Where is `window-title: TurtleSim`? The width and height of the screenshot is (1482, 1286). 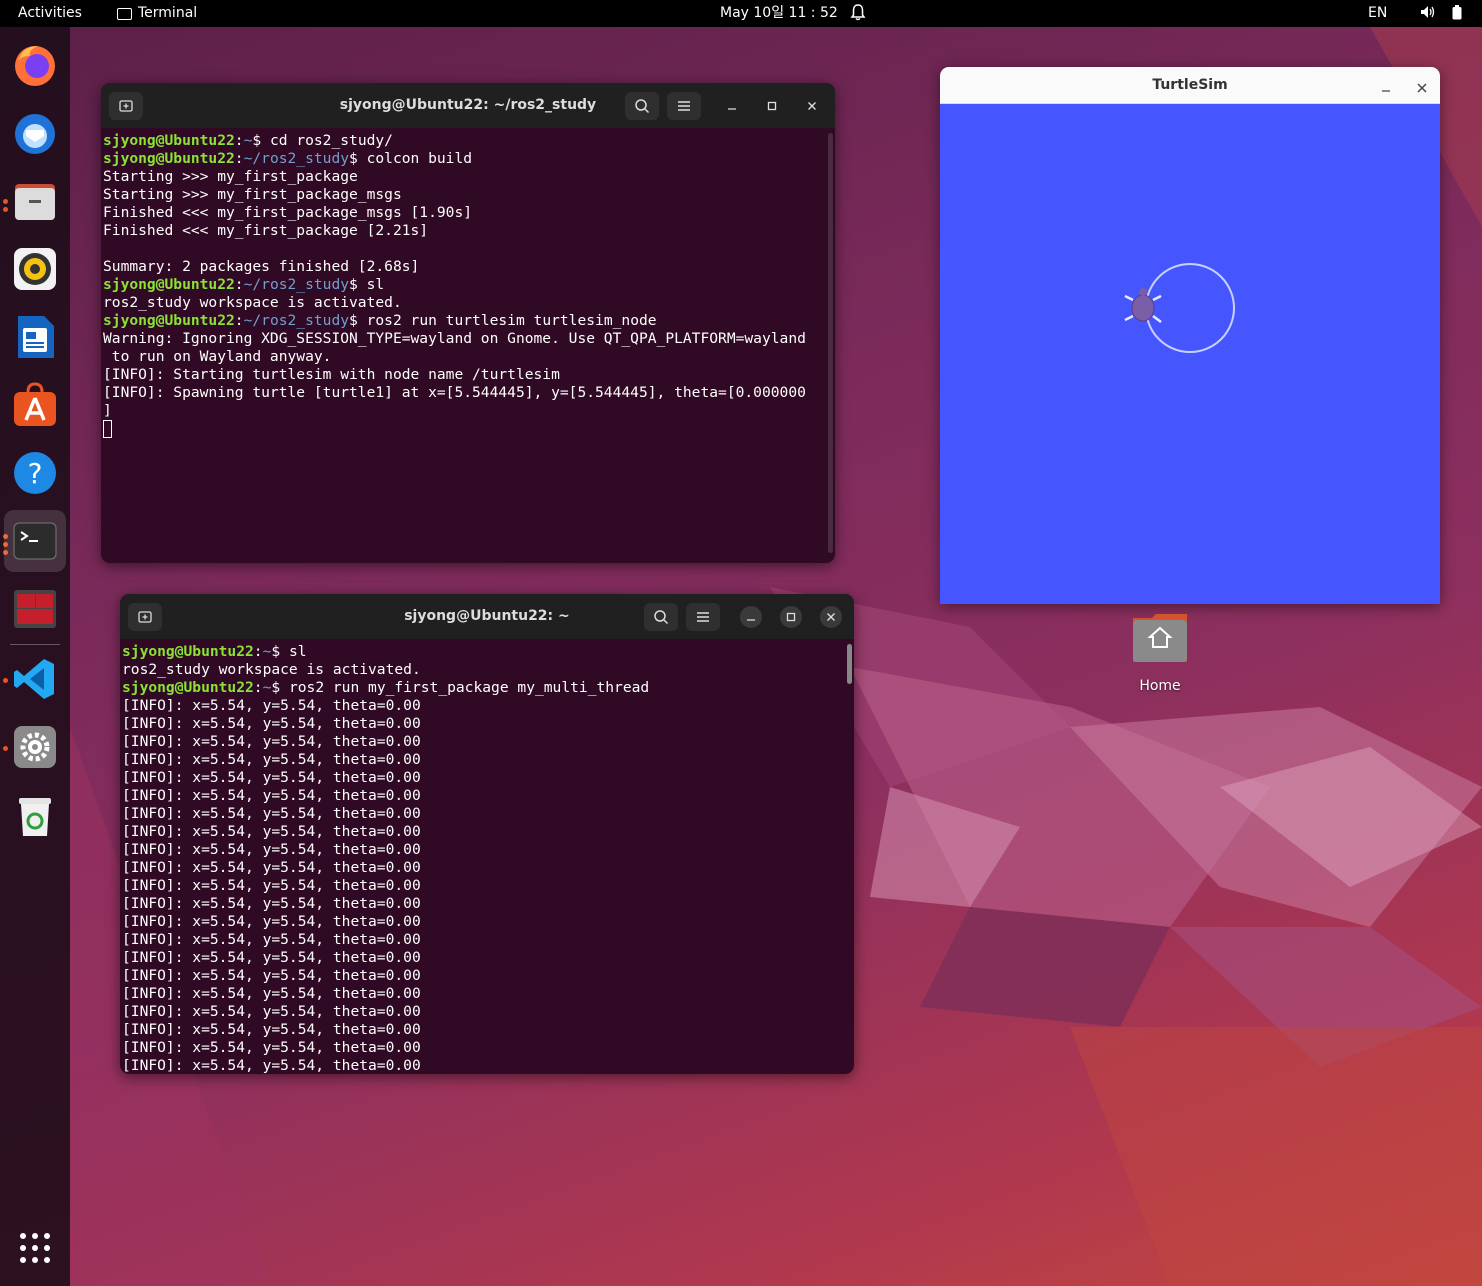
window-title: TurtleSim is located at coordinates (1190, 85).